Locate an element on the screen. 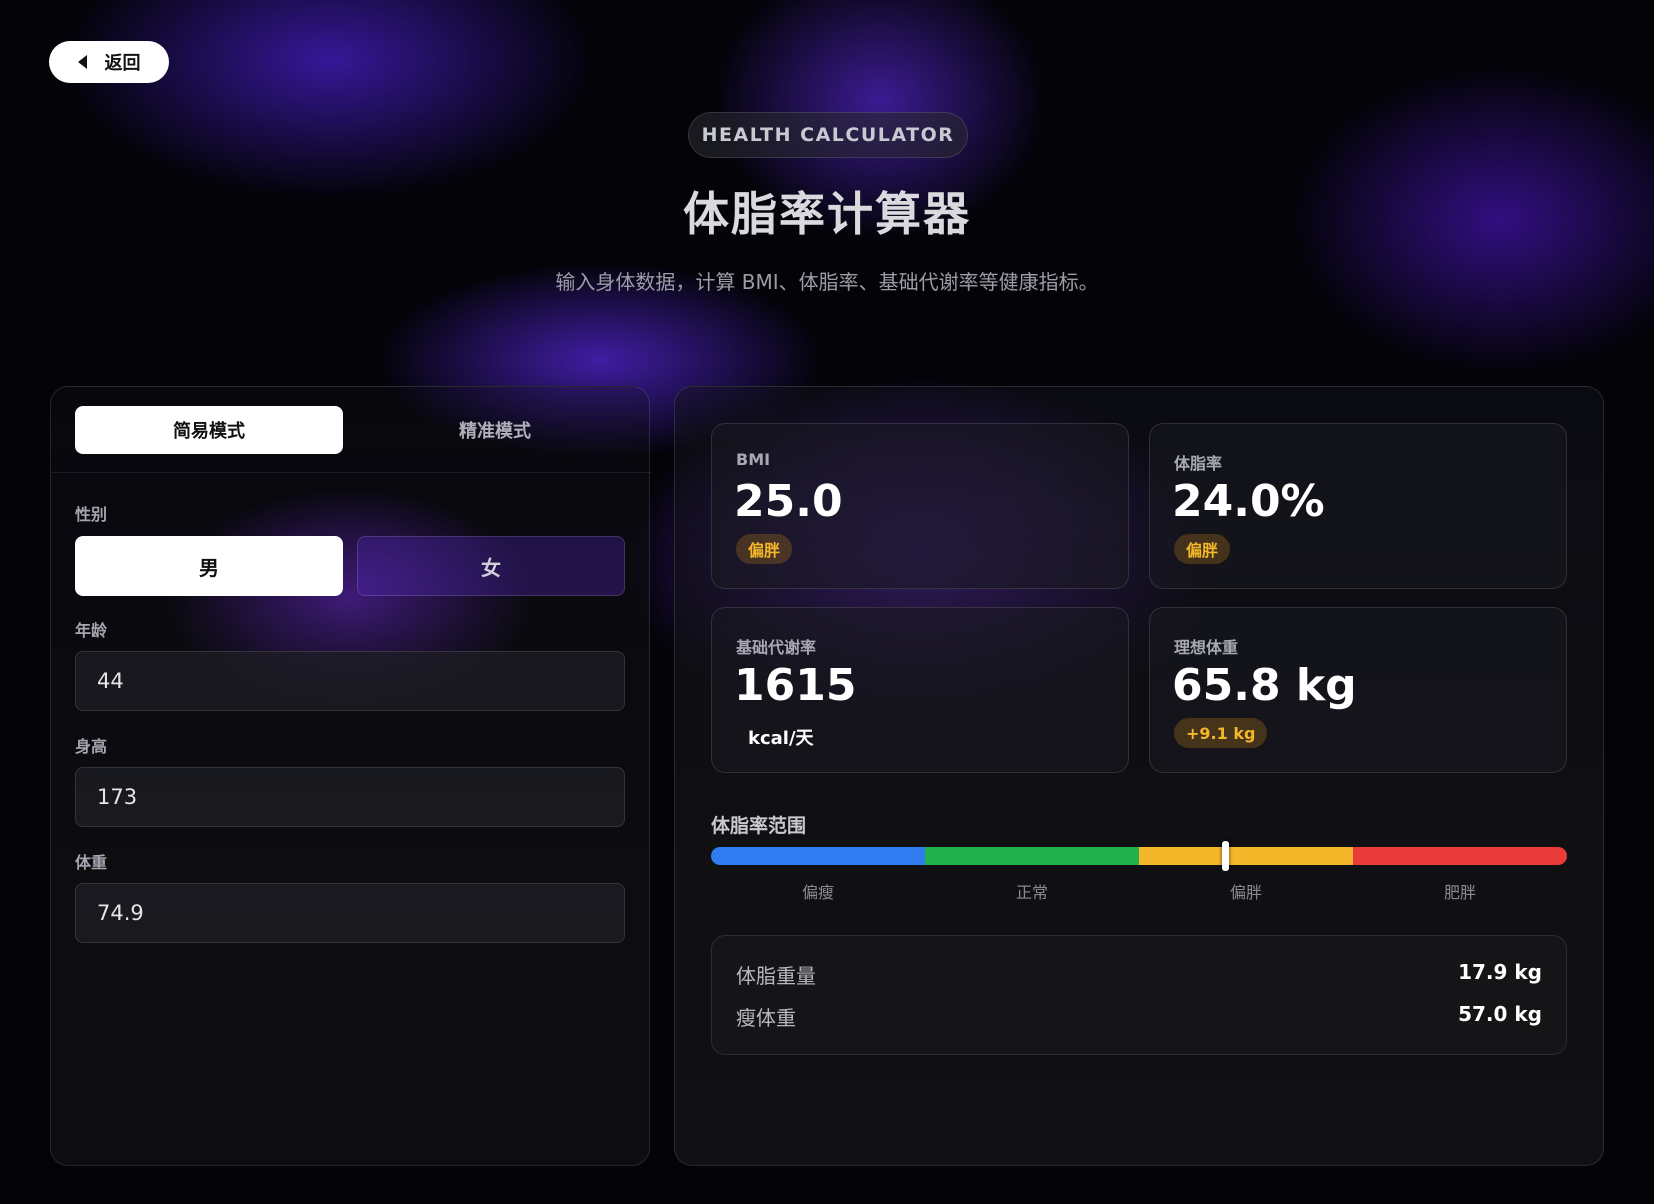  ideal-weight-value: 65.8 kg is located at coordinates (1264, 685).